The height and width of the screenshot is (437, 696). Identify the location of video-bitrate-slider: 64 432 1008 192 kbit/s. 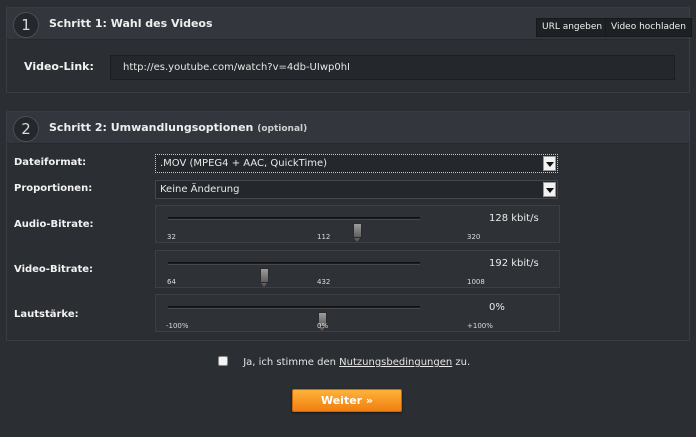
(357, 269).